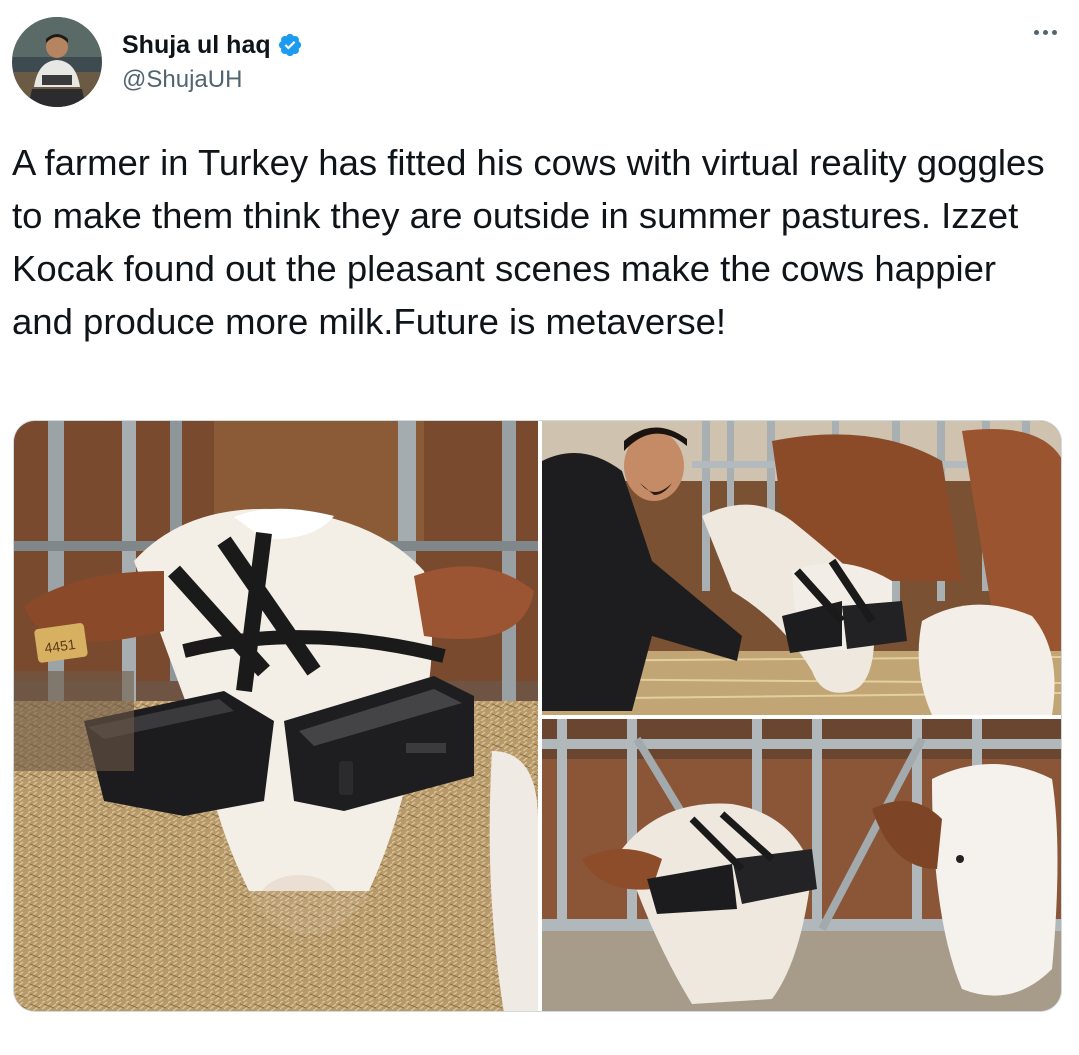  I want to click on more-options-button, so click(1045, 32).